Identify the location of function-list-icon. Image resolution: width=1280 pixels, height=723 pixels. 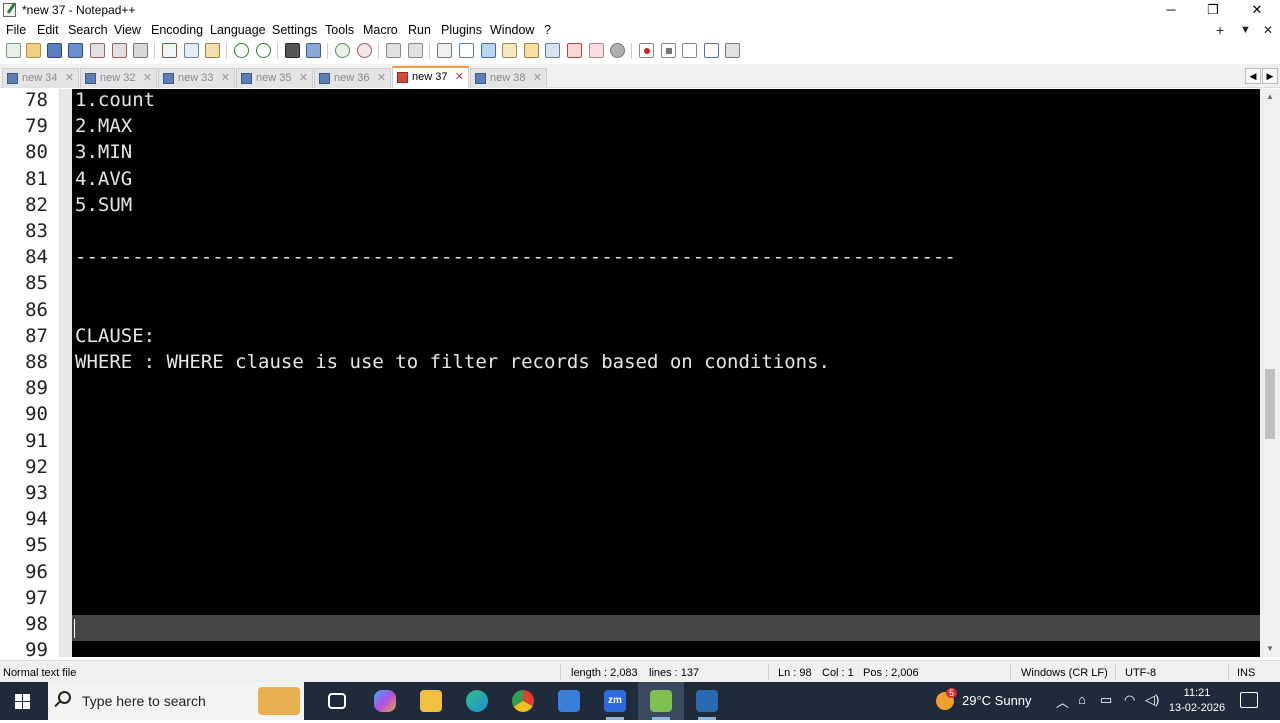
(574, 50).